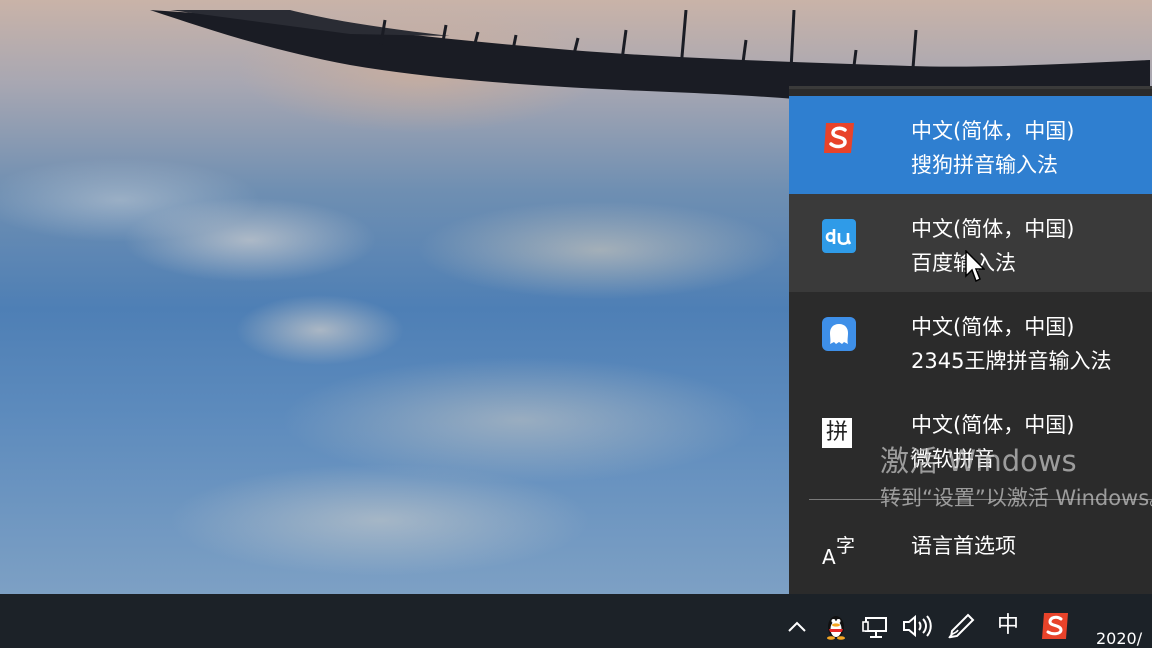 The height and width of the screenshot is (648, 1152). I want to click on network-icon, so click(877, 626).